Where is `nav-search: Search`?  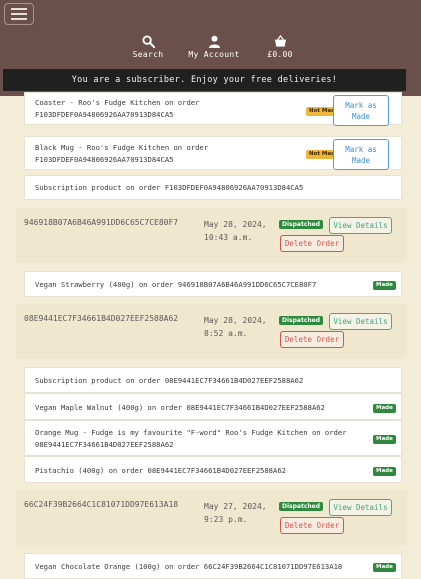
nav-search: Search is located at coordinates (148, 47).